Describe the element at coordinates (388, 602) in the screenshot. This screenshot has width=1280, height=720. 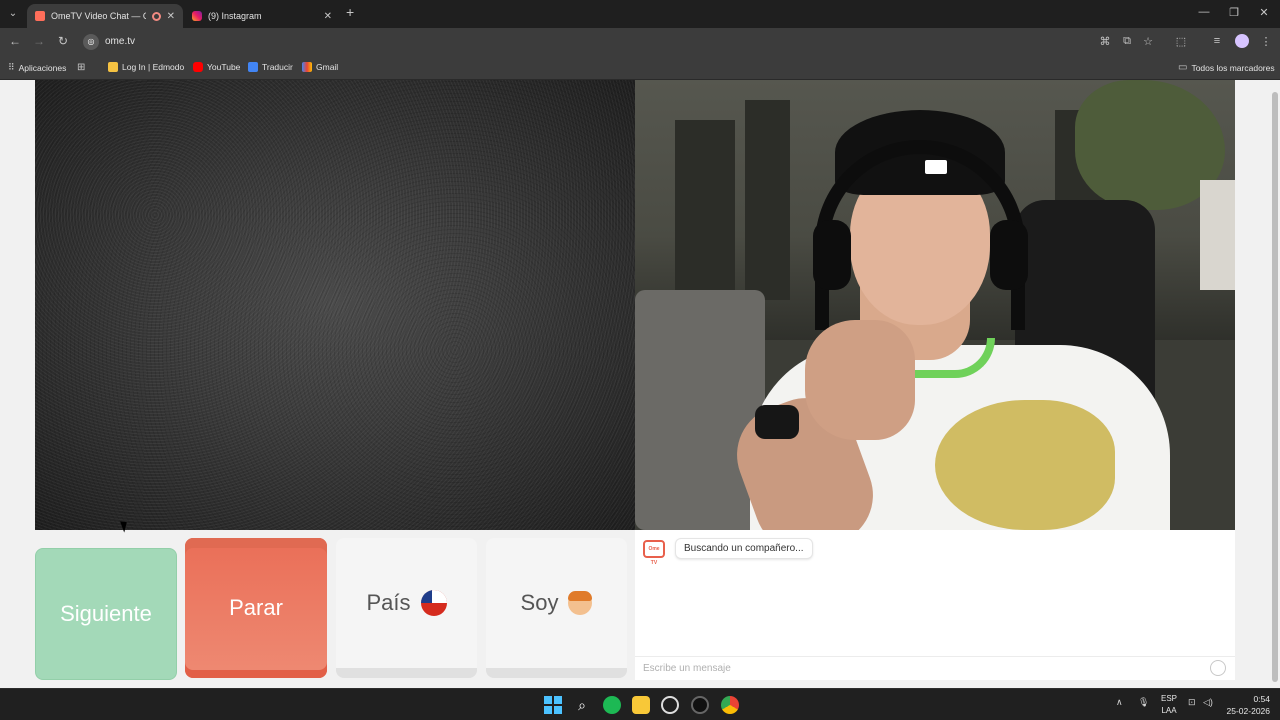
I see `country-label: País` at that location.